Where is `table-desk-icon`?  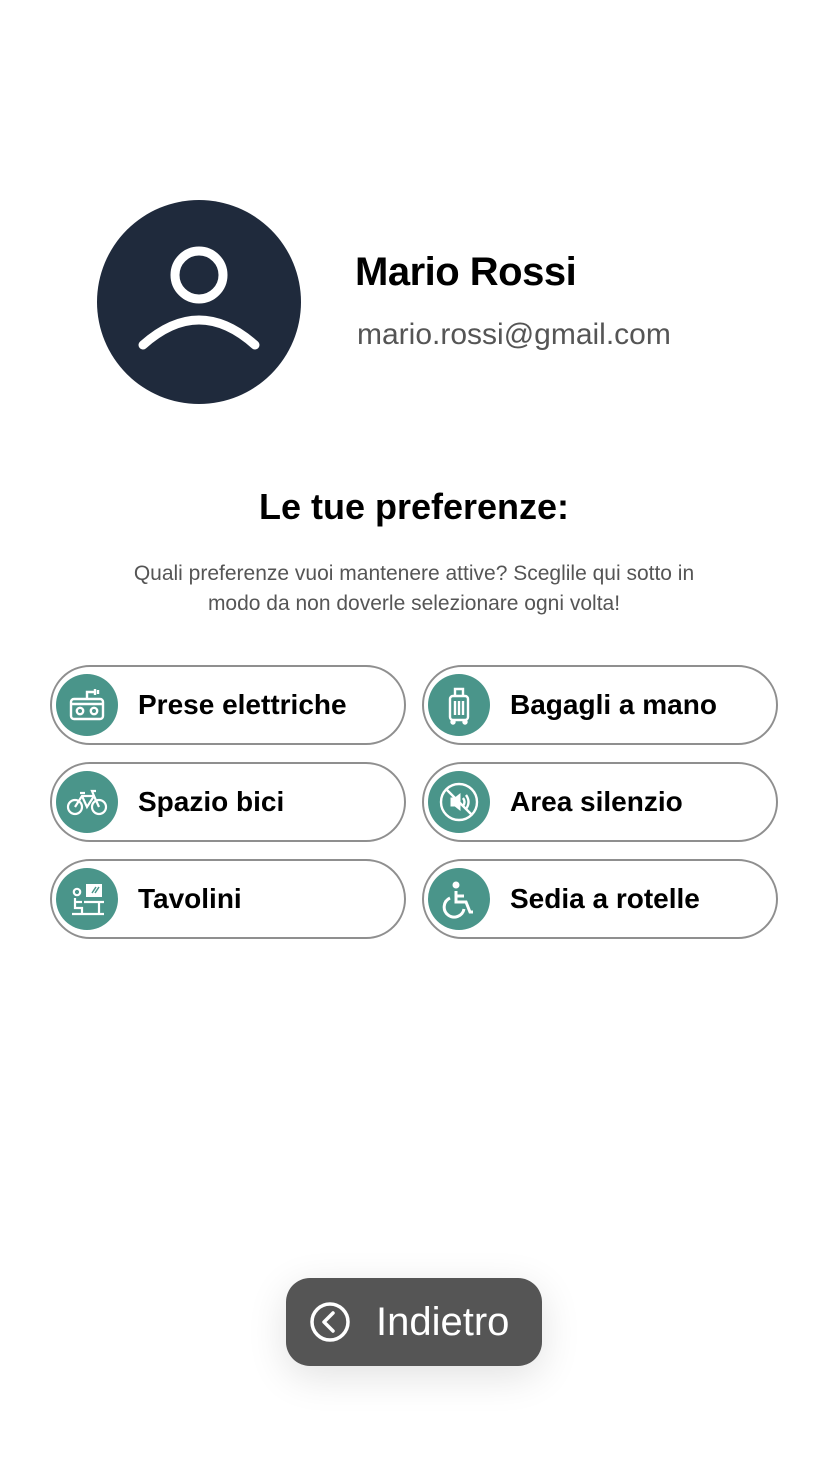
table-desk-icon is located at coordinates (87, 899).